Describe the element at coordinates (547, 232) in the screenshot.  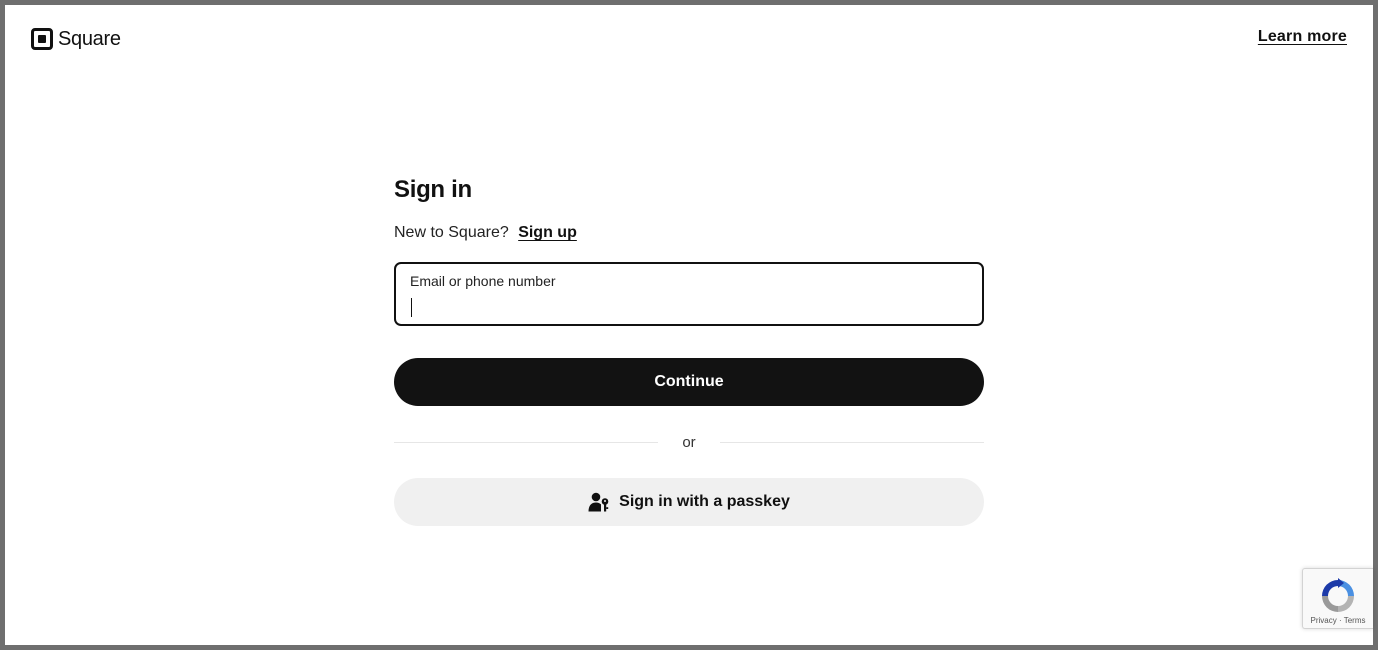
I see `sign-up-link: Sign up` at that location.